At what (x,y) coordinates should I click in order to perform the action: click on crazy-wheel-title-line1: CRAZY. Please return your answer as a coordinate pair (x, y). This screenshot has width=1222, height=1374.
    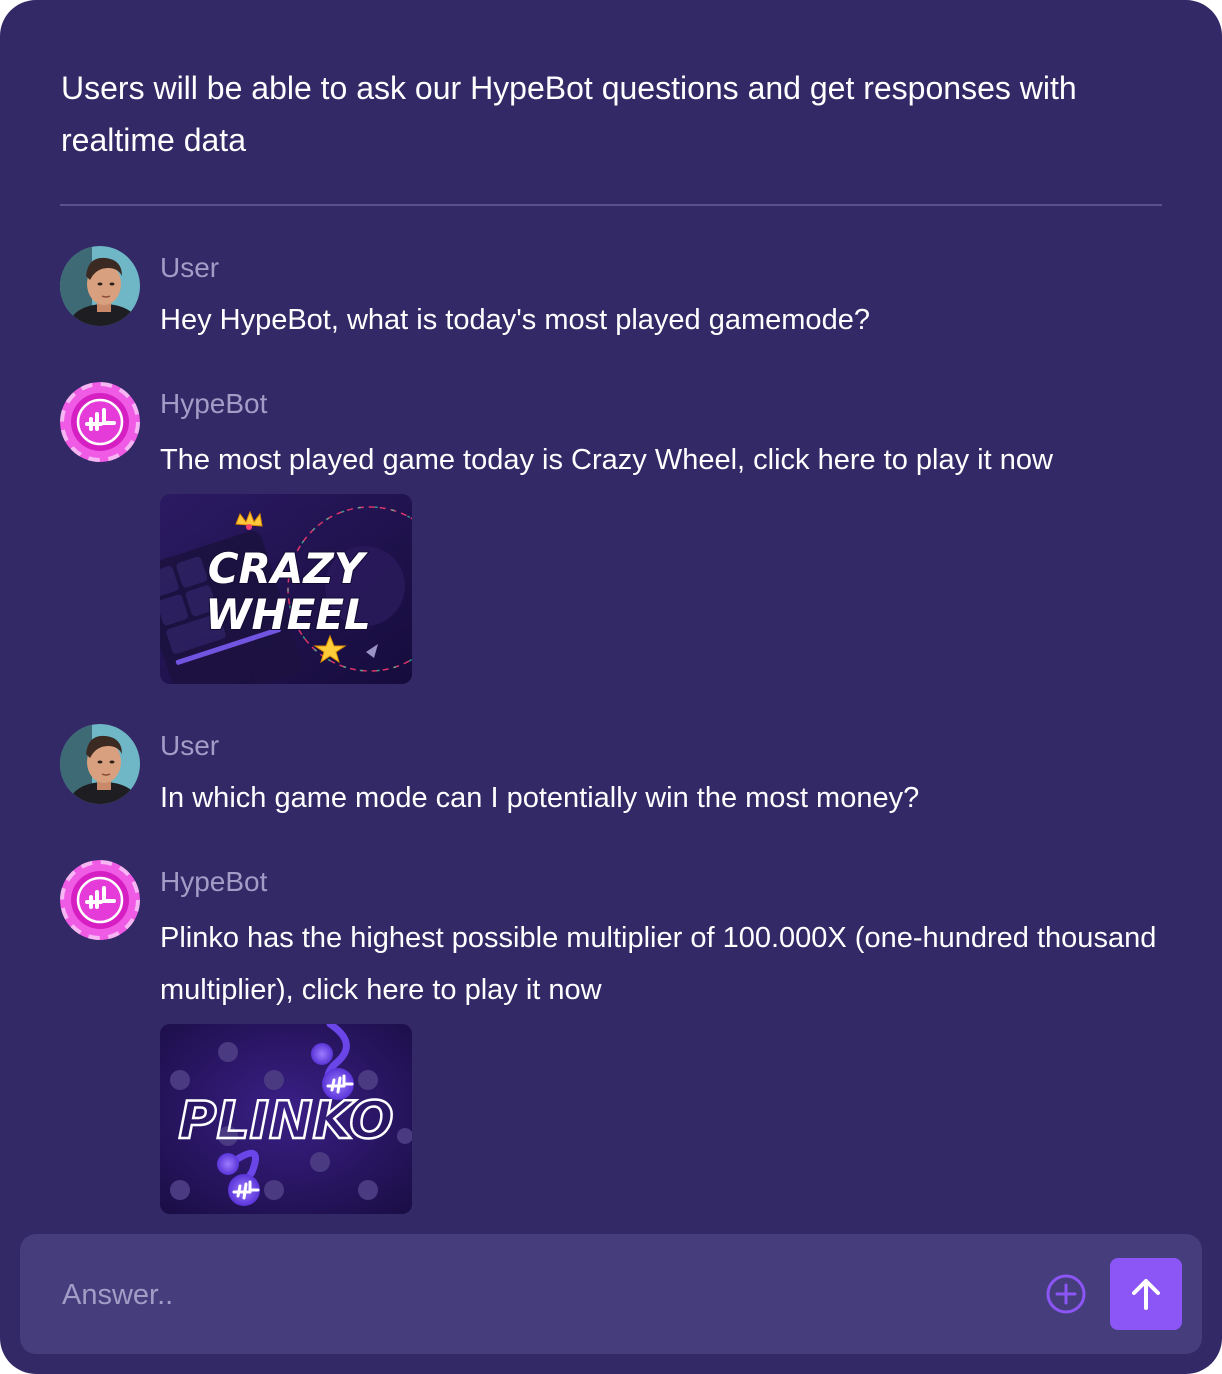
    Looking at the image, I should click on (288, 568).